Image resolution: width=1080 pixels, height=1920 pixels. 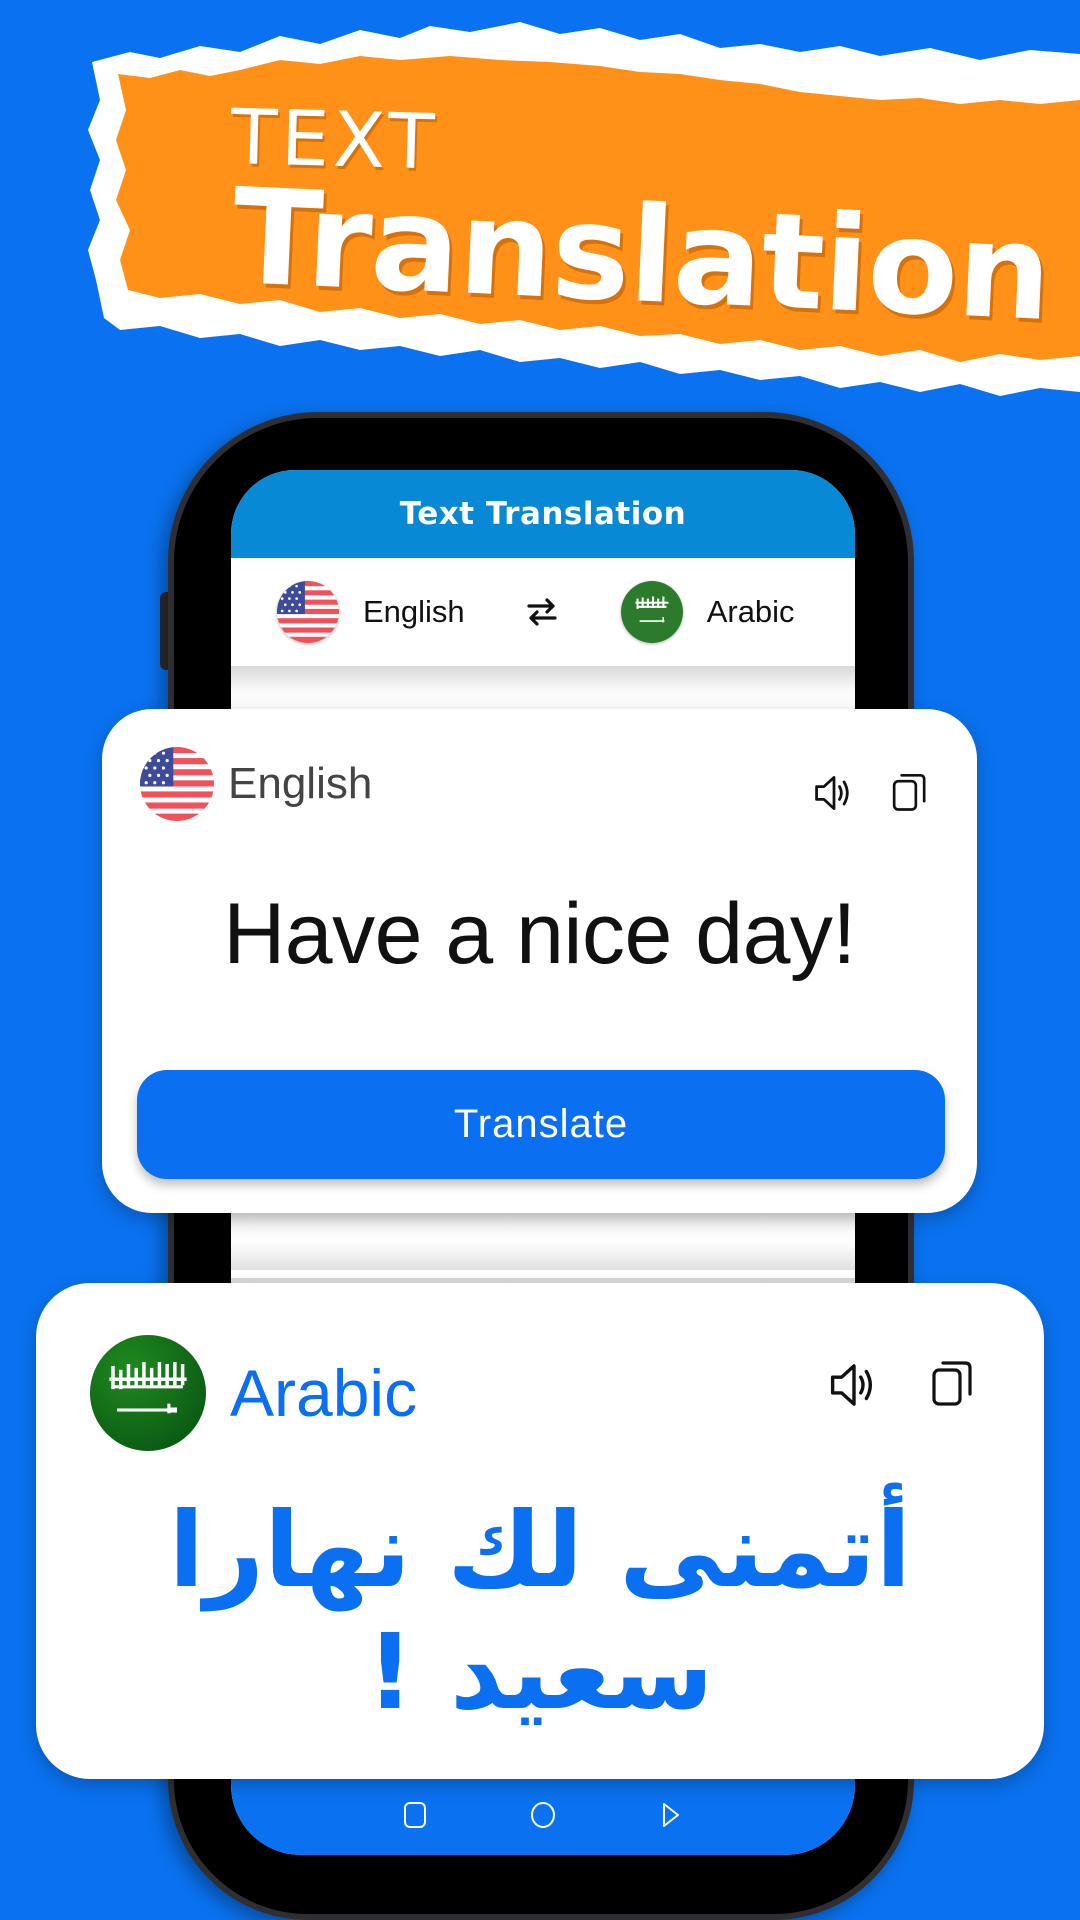 What do you see at coordinates (300, 783) in the screenshot?
I see `source-card-language-label: English` at bounding box center [300, 783].